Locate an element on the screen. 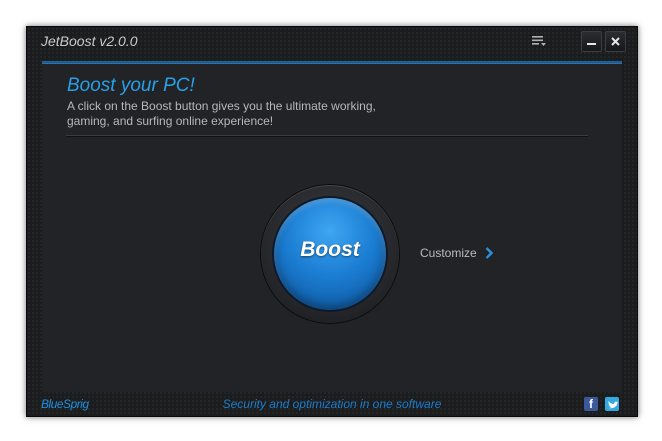  close-button is located at coordinates (615, 41).